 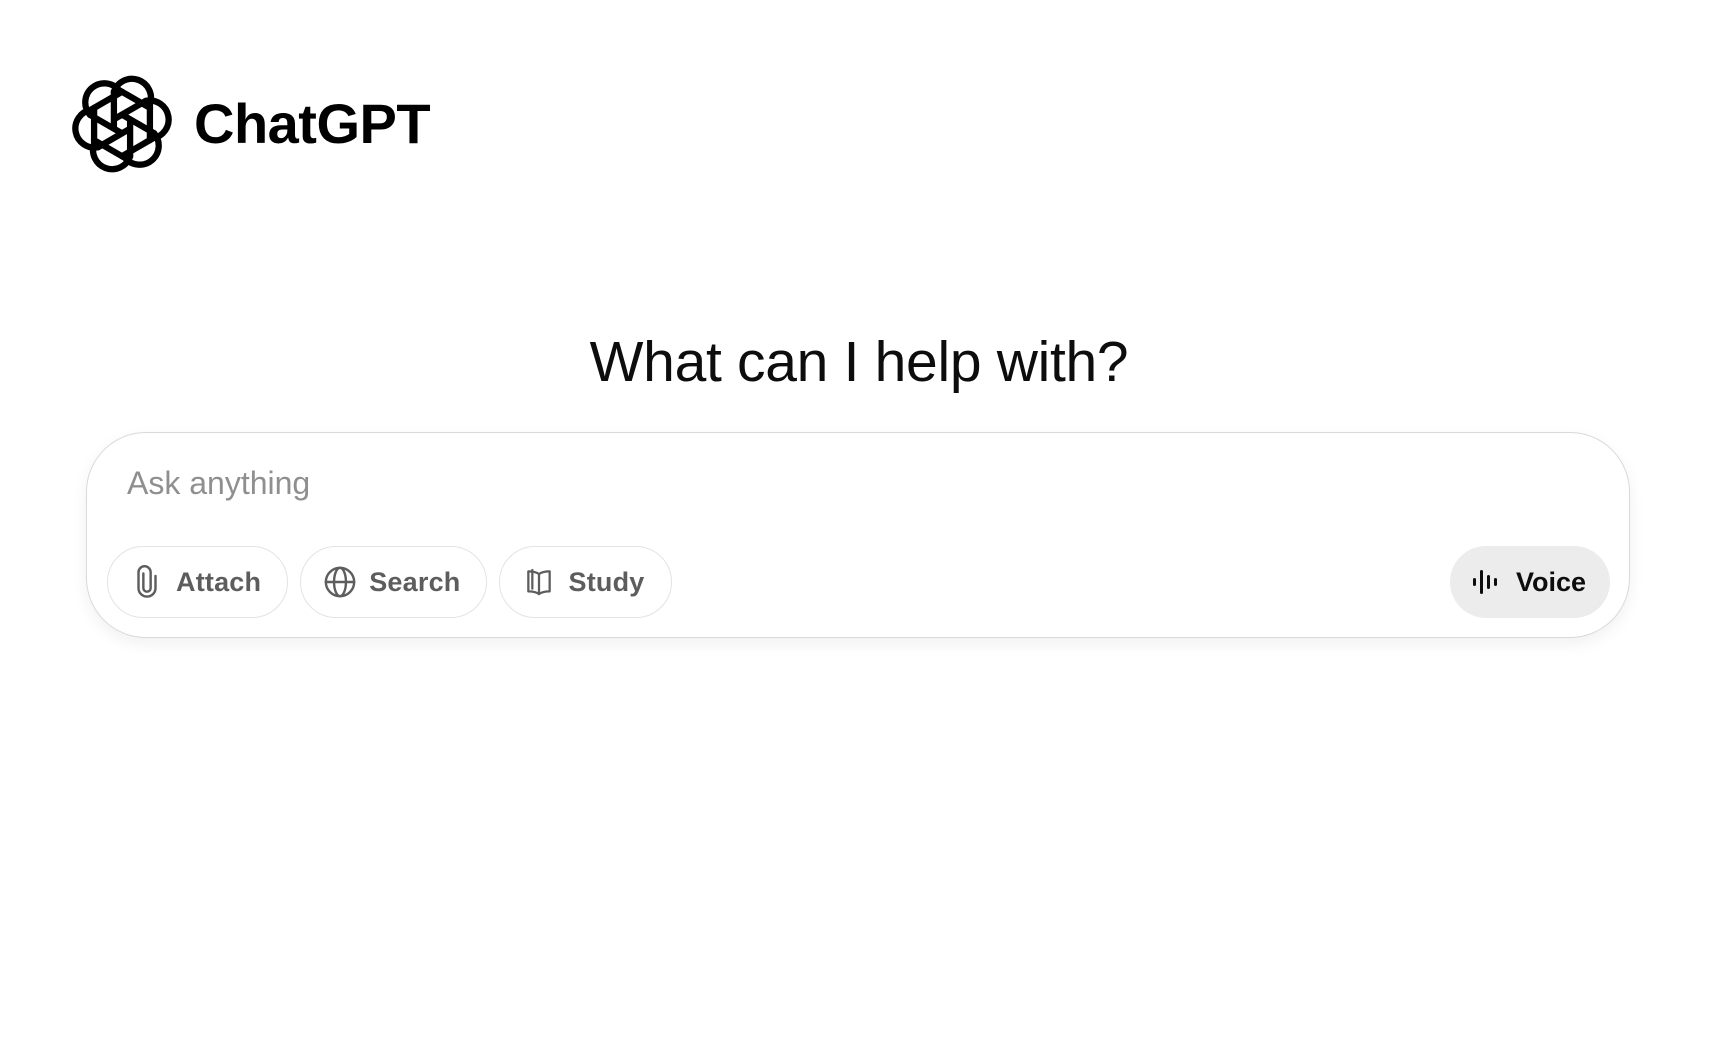 I want to click on openai-logo-icon, so click(x=122, y=124).